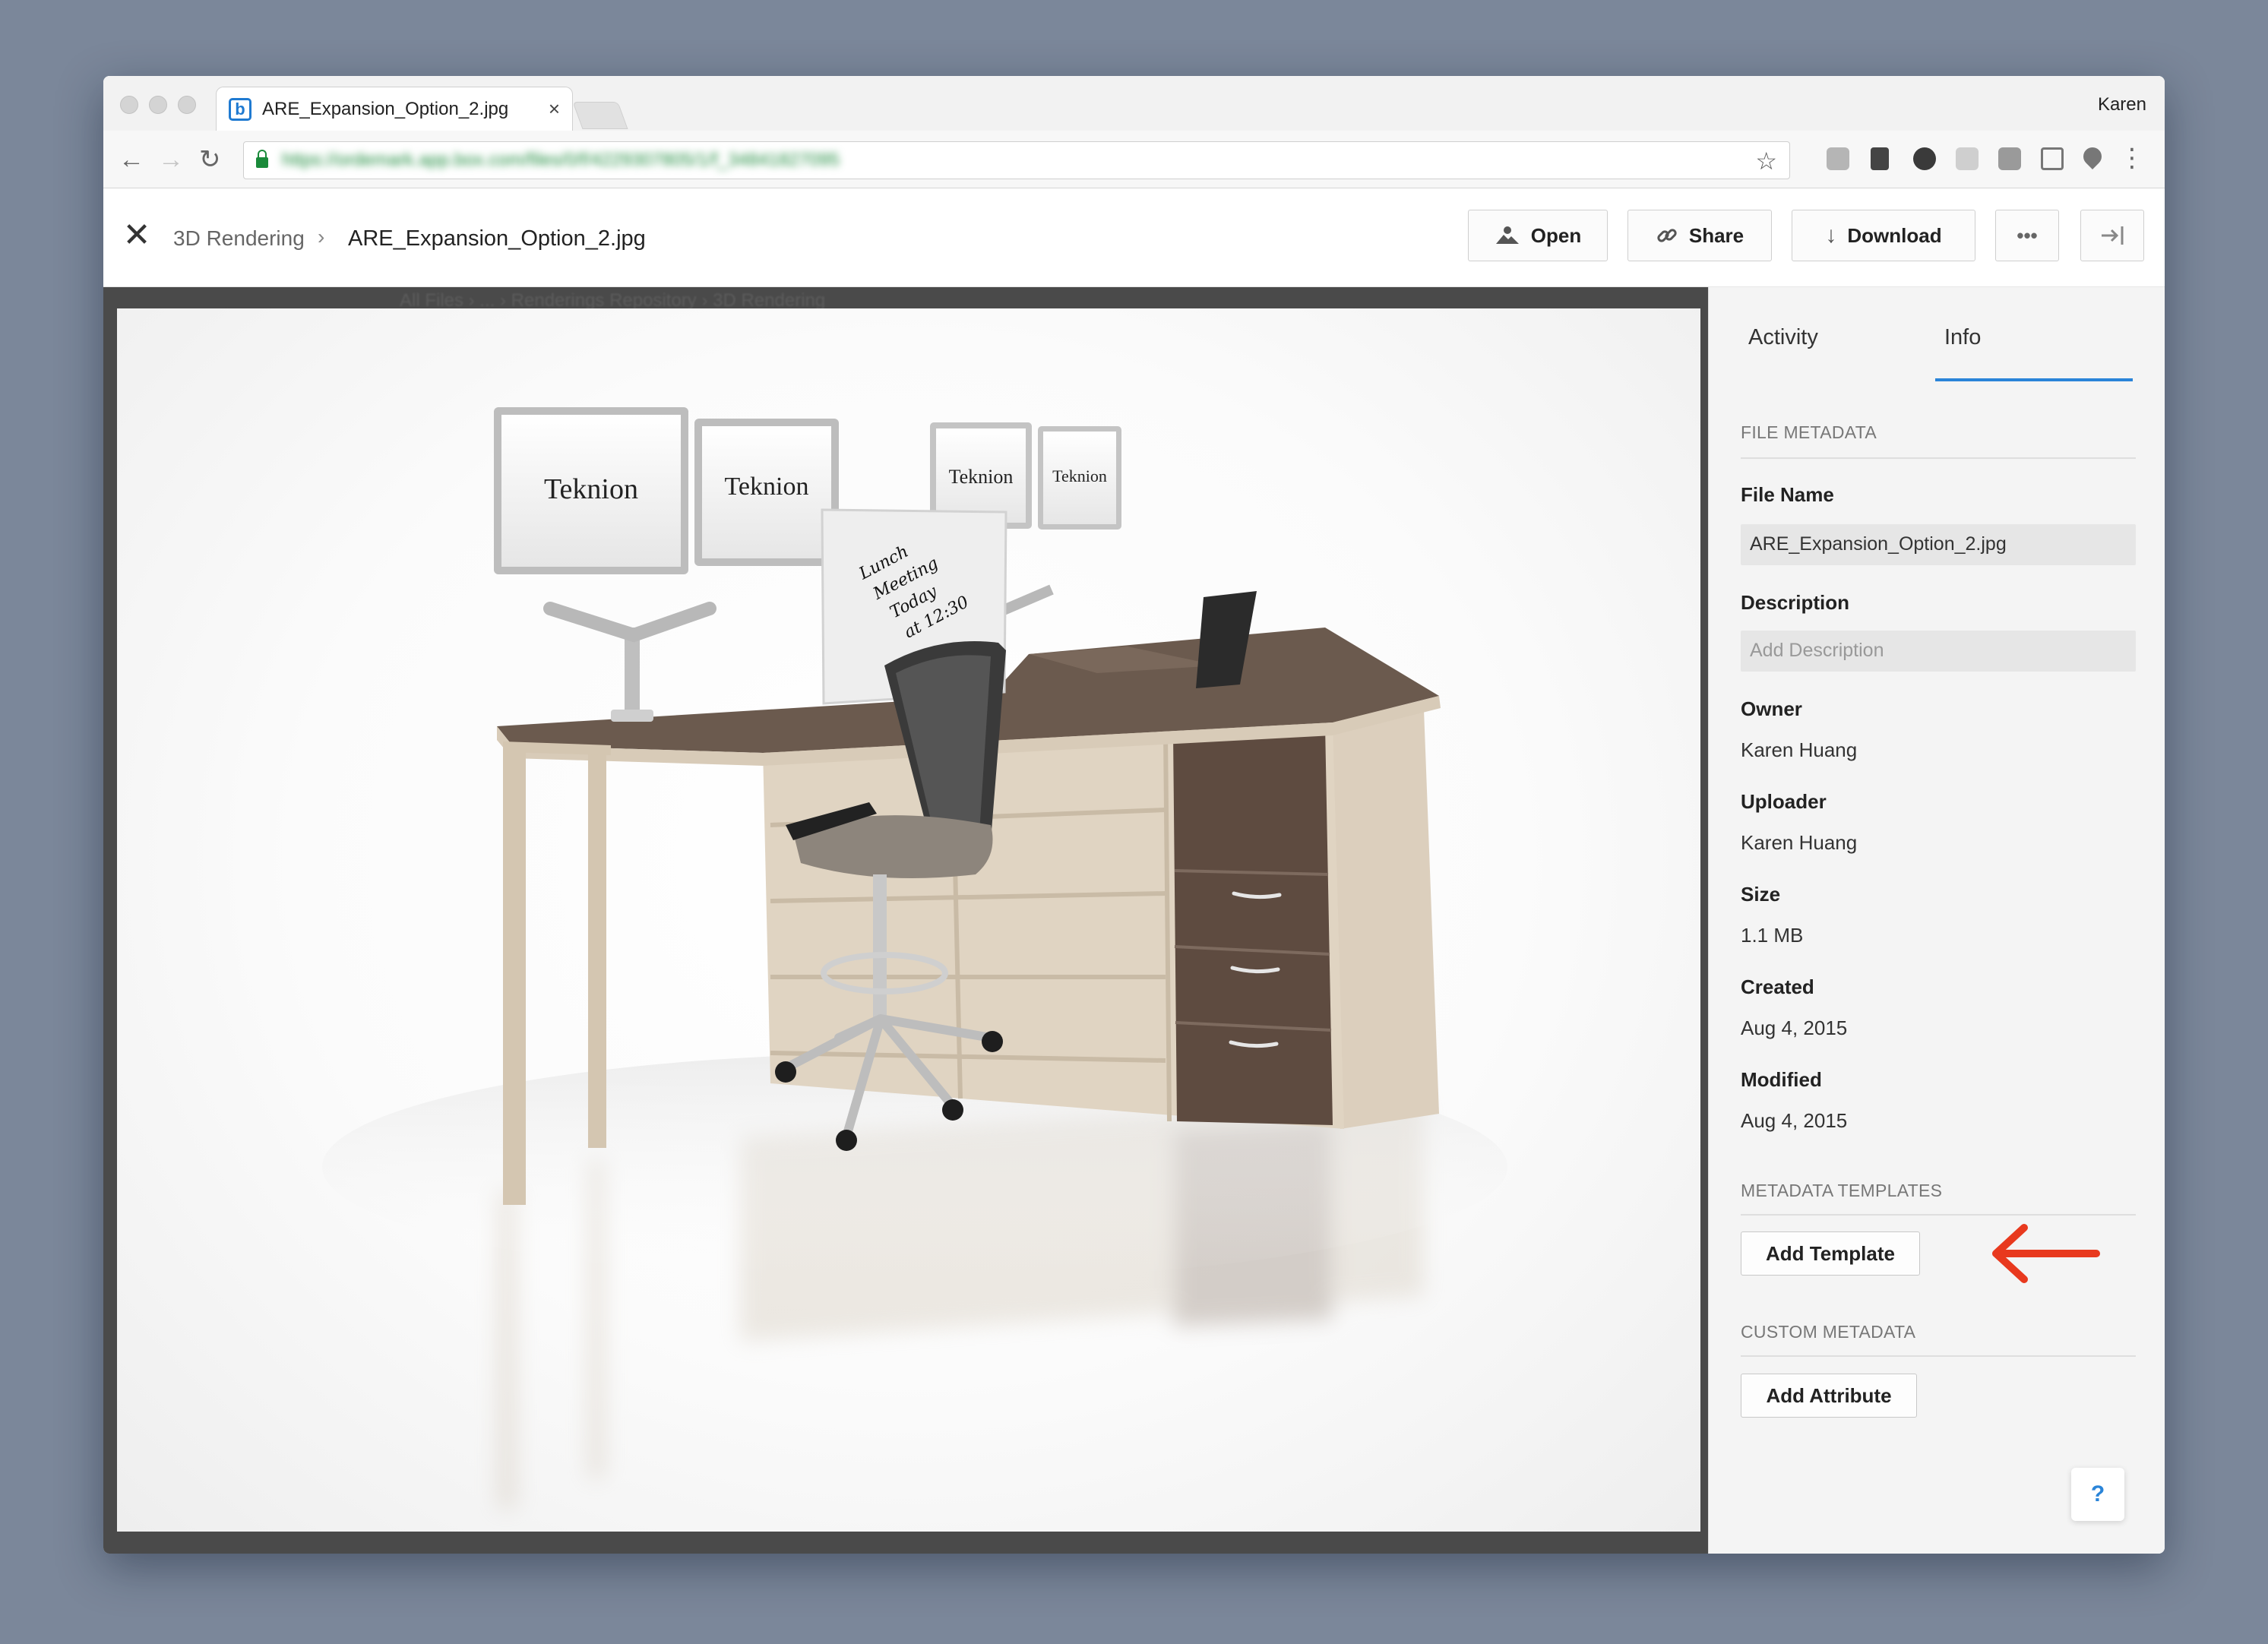 The height and width of the screenshot is (1644, 2268). I want to click on uploader-value: Karen Huang, so click(1799, 843).